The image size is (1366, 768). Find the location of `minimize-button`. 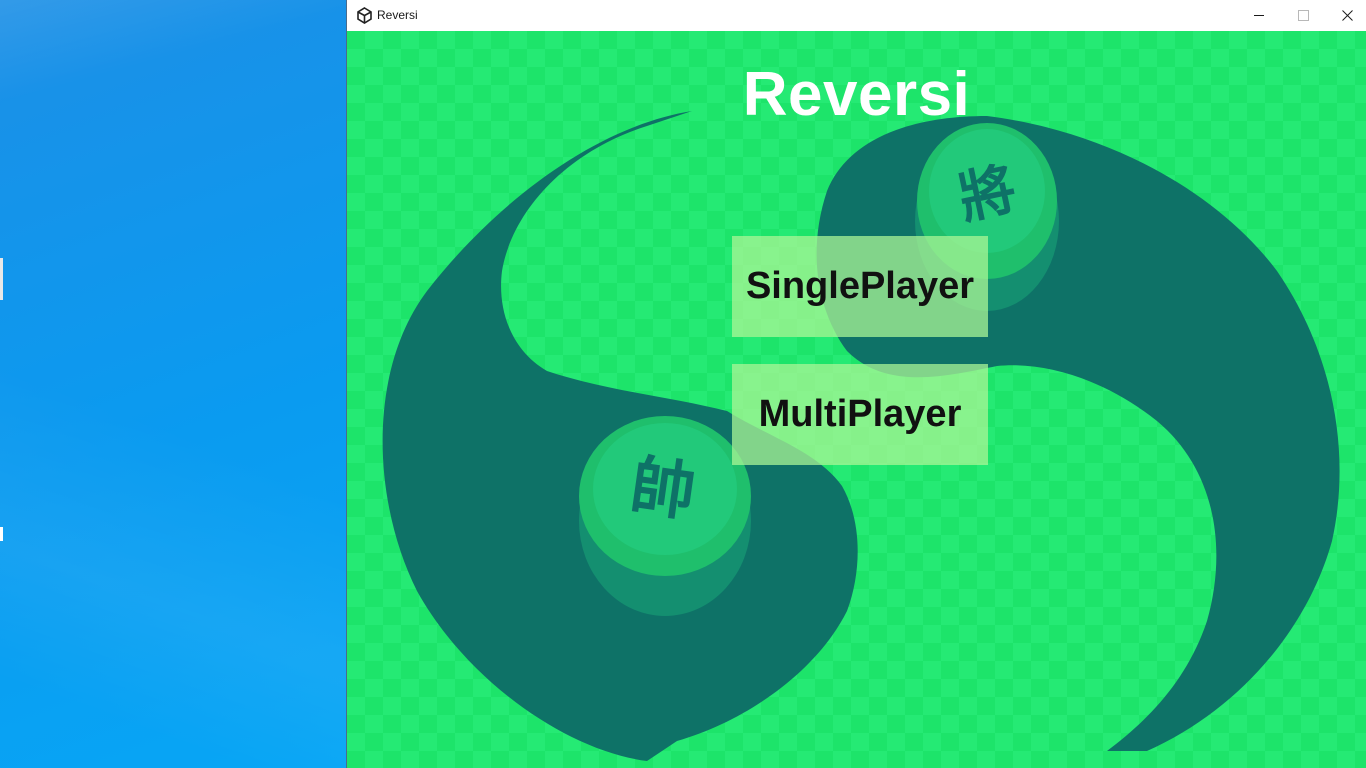

minimize-button is located at coordinates (1258, 15).